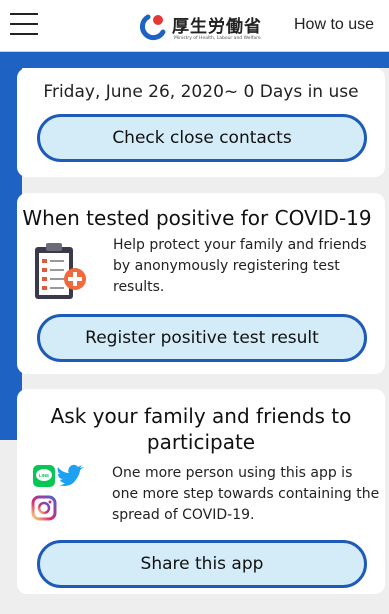  Describe the element at coordinates (44, 508) in the screenshot. I see `instagram-icon` at that location.